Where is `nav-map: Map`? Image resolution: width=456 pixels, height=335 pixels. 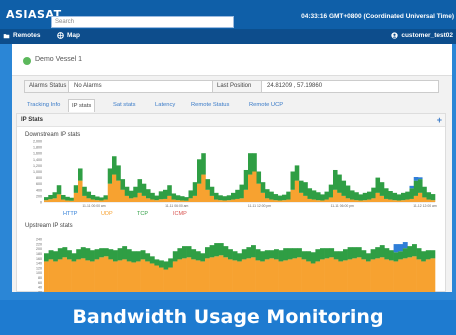
nav-map: Map is located at coordinates (68, 35).